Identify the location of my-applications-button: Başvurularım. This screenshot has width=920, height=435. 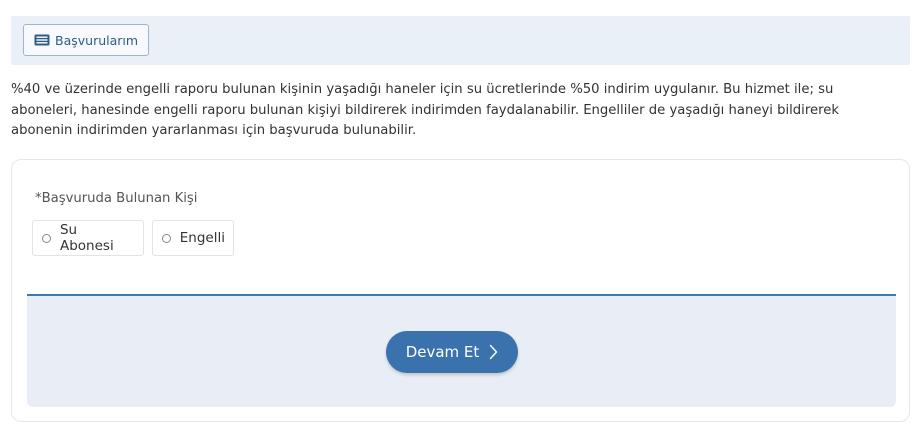
(86, 40).